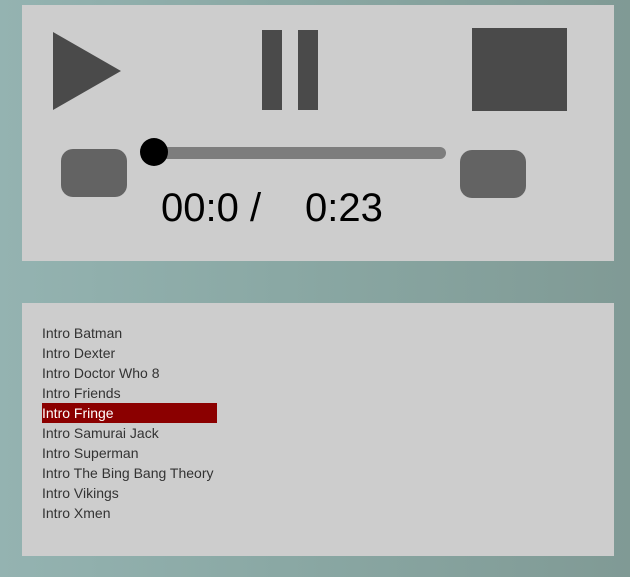 The height and width of the screenshot is (577, 630). Describe the element at coordinates (129, 353) in the screenshot. I see `track-item: Intro Dexter` at that location.